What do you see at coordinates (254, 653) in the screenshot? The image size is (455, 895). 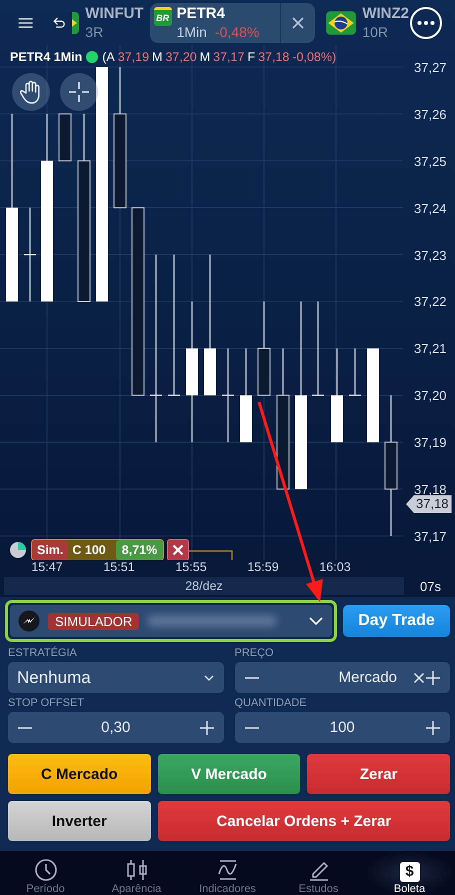 I see `field-label: PREÇO` at bounding box center [254, 653].